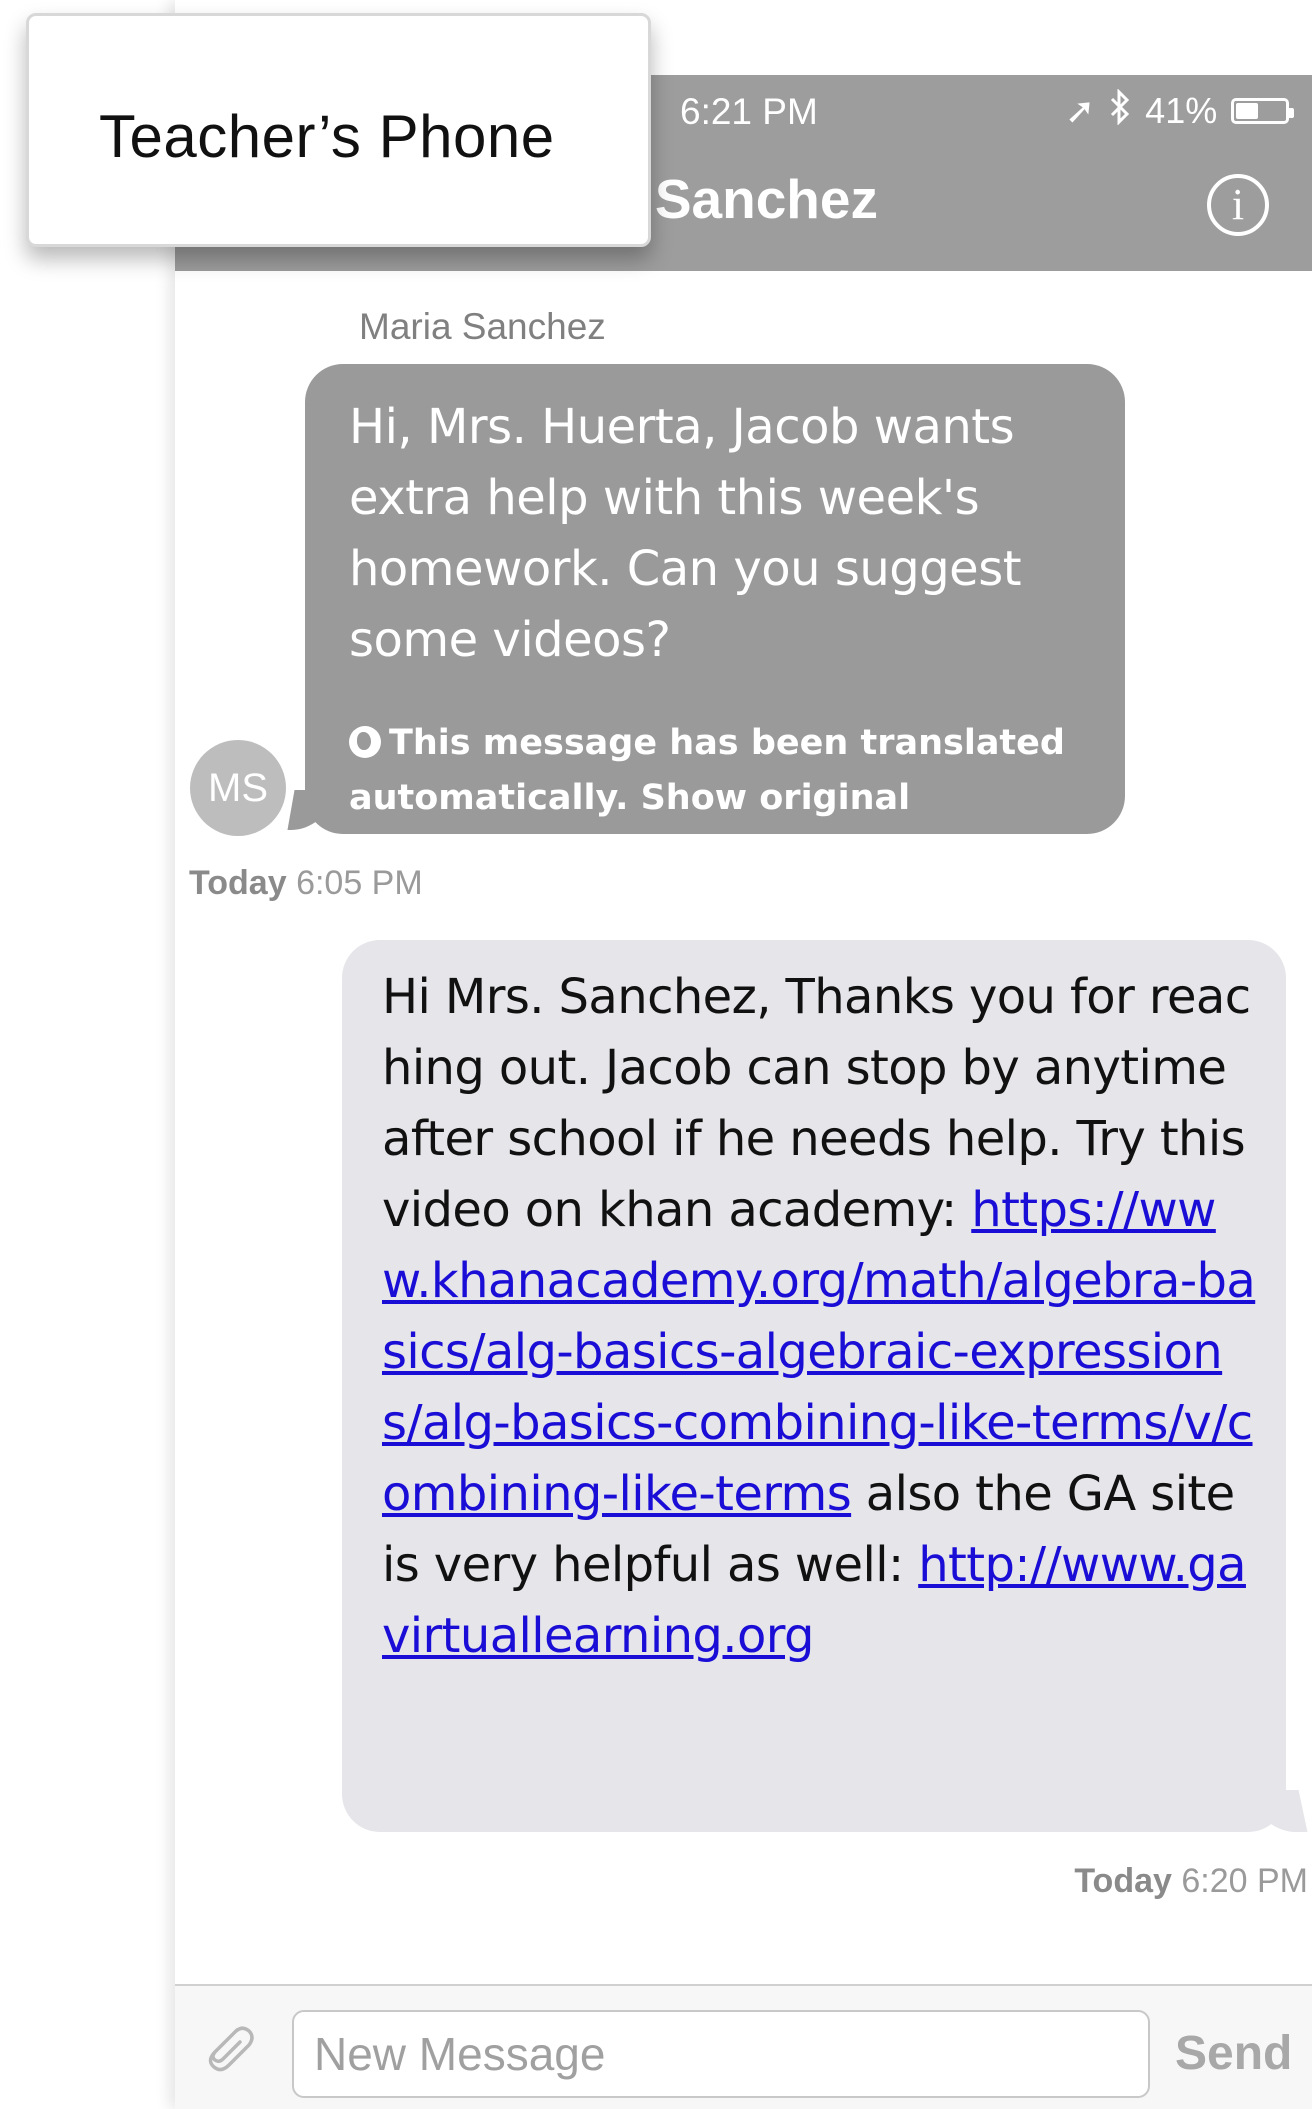 The image size is (1312, 2109). Describe the element at coordinates (1123, 1881) in the screenshot. I see `outgoing-timestamp-day: Today` at that location.